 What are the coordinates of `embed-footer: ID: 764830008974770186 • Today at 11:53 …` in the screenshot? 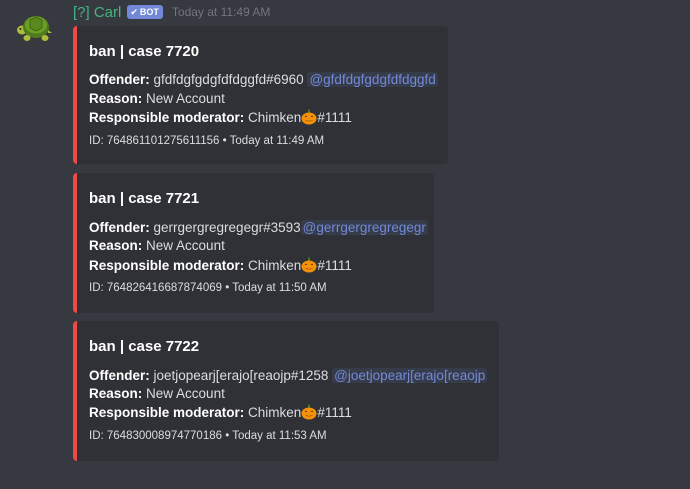 It's located at (208, 436).